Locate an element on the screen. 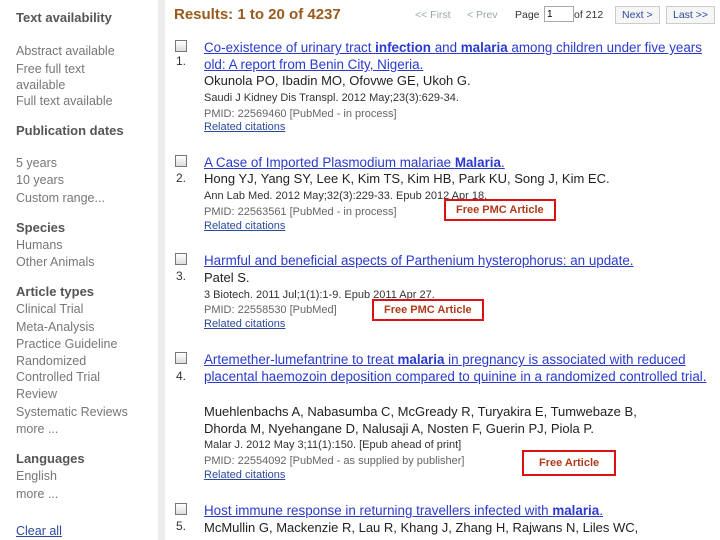  result-number: 5. is located at coordinates (181, 526).